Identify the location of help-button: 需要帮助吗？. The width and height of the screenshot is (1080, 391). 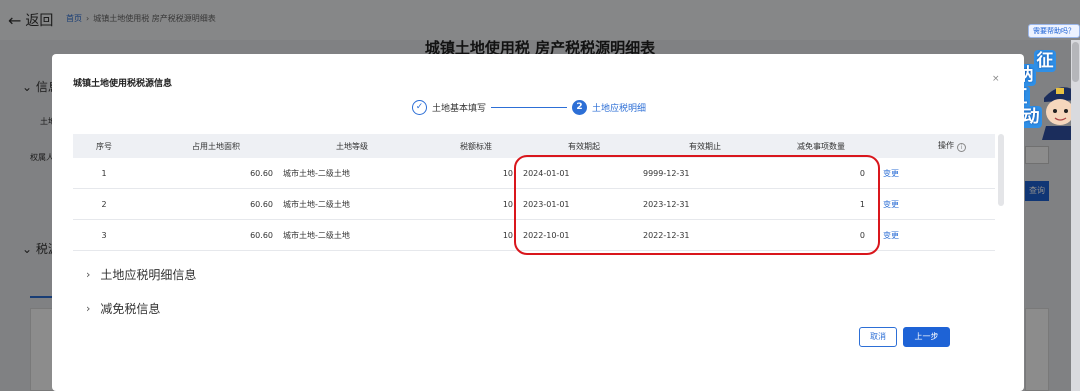
(1054, 31).